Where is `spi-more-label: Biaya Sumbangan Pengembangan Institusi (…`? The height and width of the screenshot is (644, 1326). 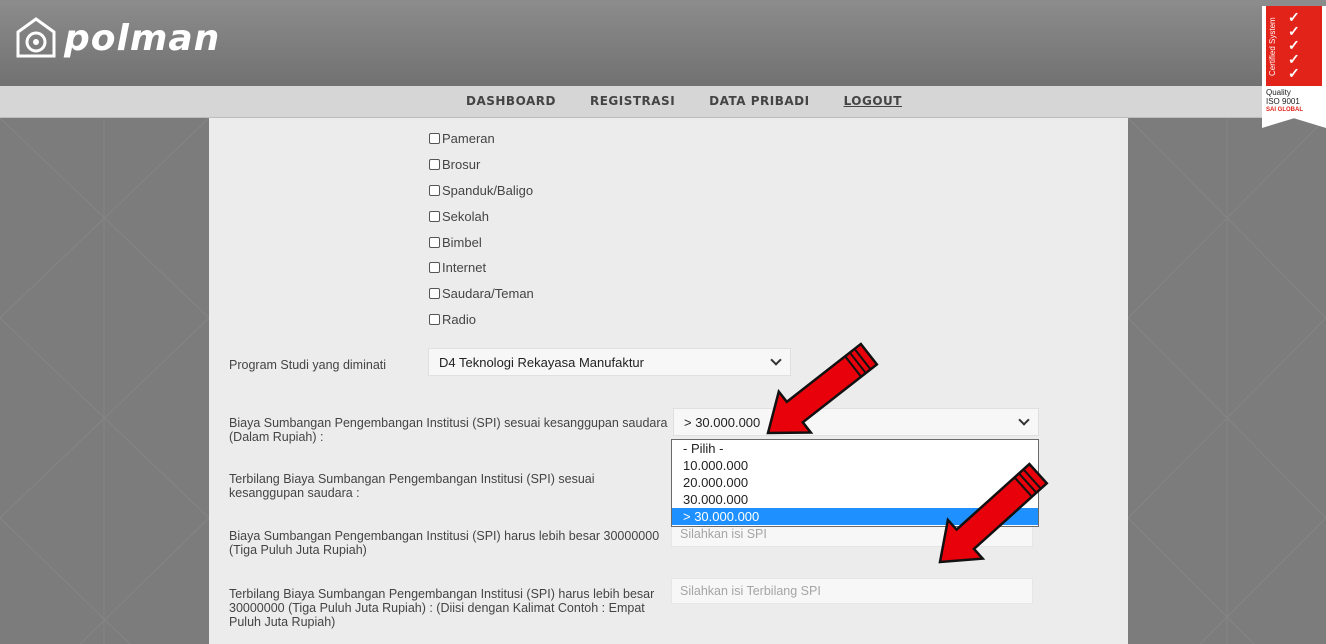 spi-more-label: Biaya Sumbangan Pengembangan Institusi (… is located at coordinates (444, 543).